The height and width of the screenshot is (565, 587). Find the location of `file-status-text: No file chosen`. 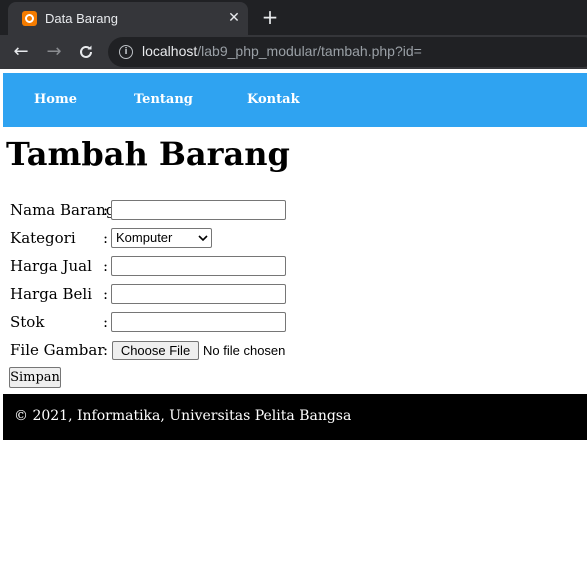

file-status-text: No file chosen is located at coordinates (244, 350).